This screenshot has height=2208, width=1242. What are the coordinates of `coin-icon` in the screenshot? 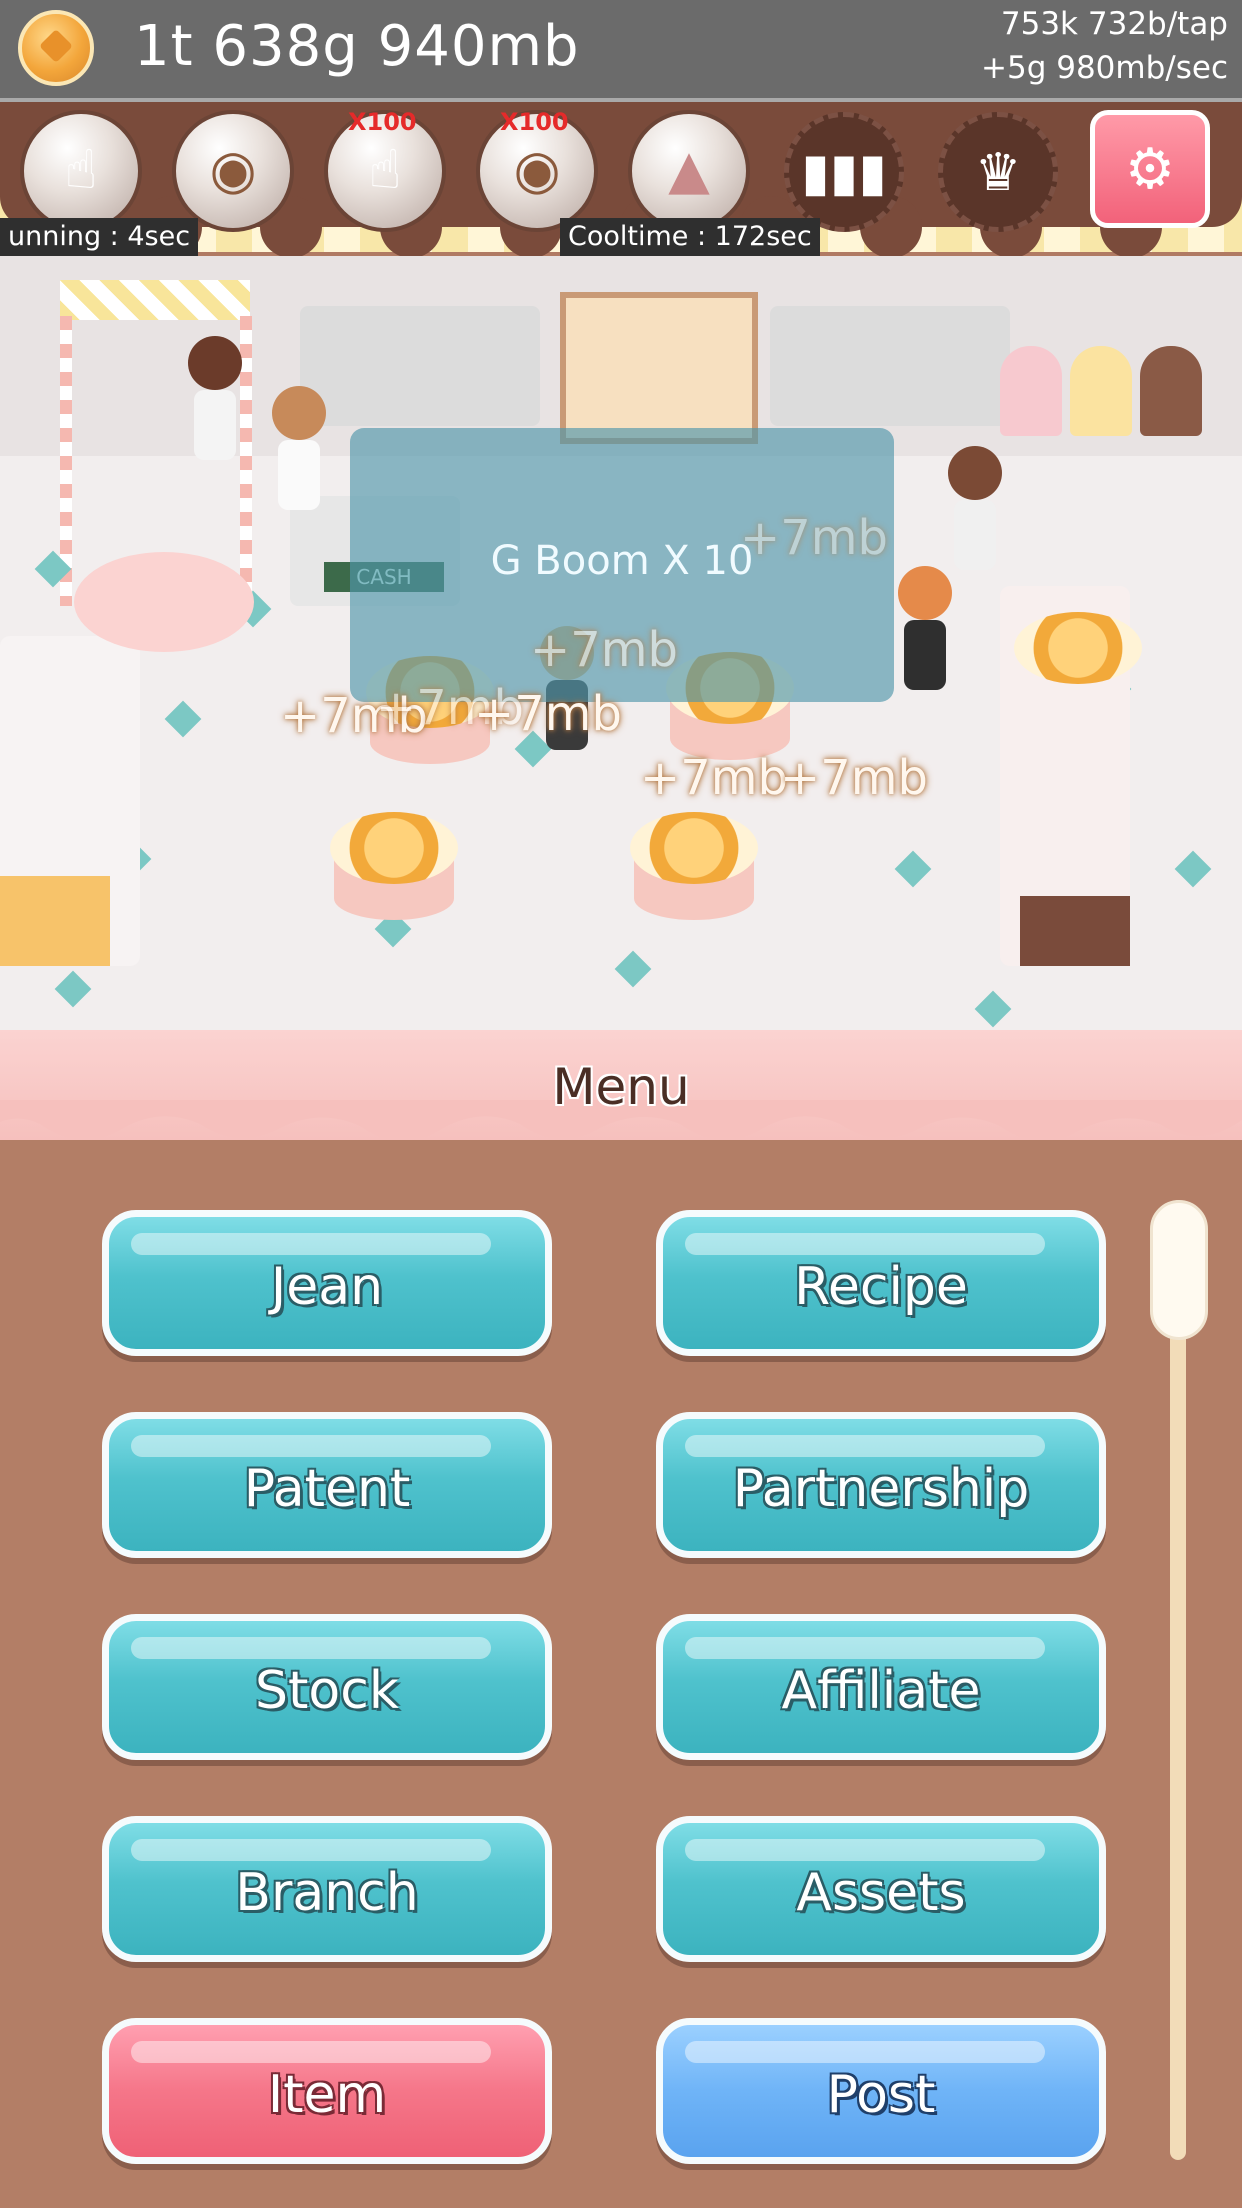 It's located at (56, 48).